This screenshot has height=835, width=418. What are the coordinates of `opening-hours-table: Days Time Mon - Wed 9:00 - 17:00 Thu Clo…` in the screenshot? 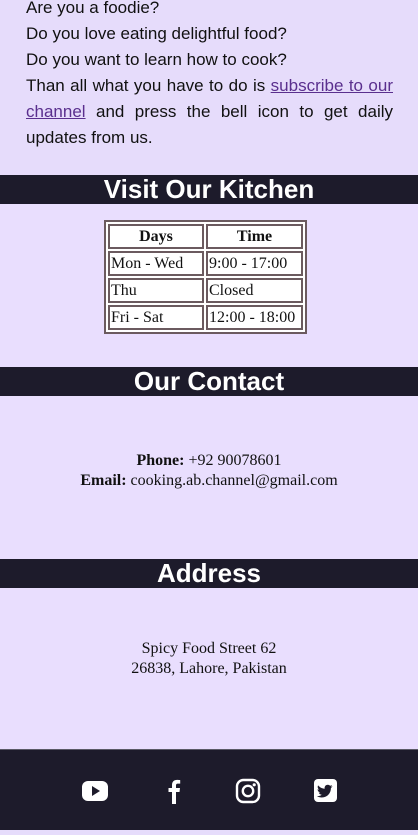 It's located at (205, 277).